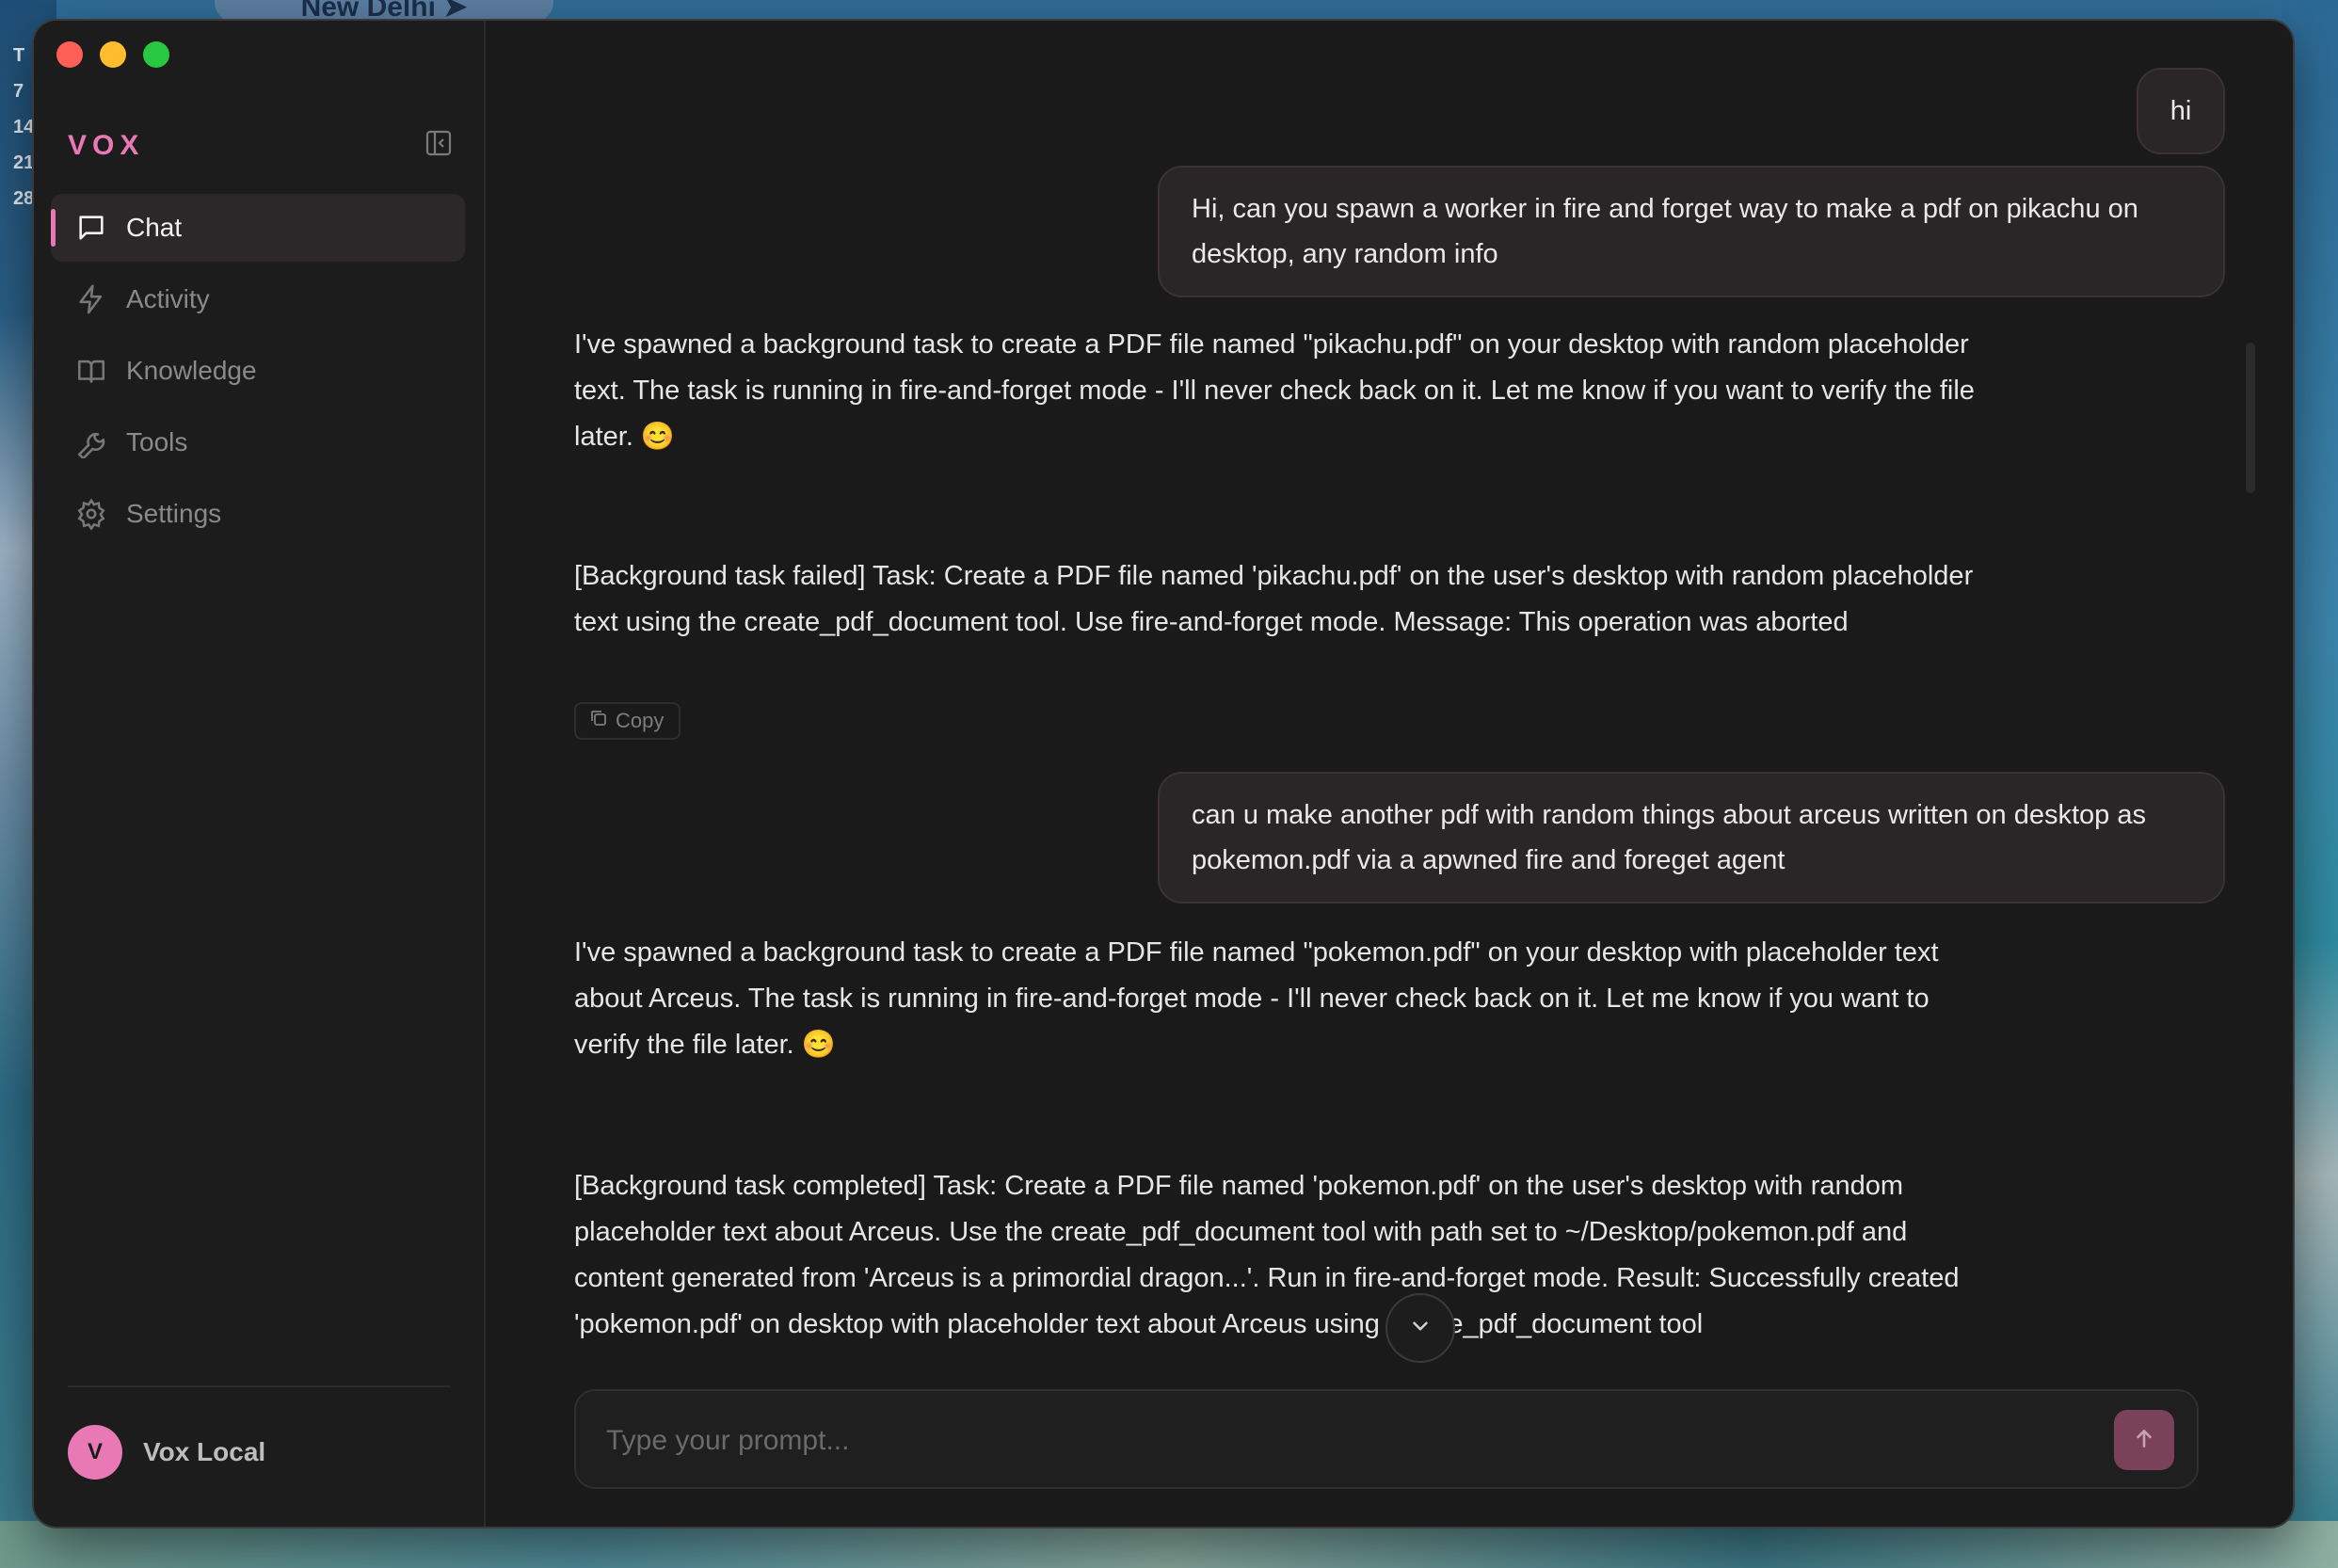 The width and height of the screenshot is (2338, 1568). I want to click on weather-label: New Delhi, so click(368, 11).